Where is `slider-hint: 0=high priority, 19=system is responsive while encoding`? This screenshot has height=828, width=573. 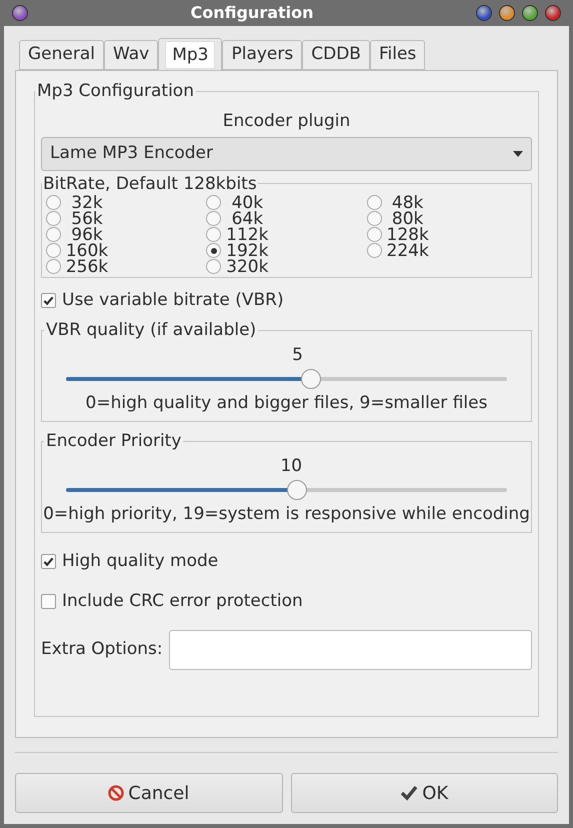 slider-hint: 0=high priority, 19=system is responsive while encoding is located at coordinates (286, 514).